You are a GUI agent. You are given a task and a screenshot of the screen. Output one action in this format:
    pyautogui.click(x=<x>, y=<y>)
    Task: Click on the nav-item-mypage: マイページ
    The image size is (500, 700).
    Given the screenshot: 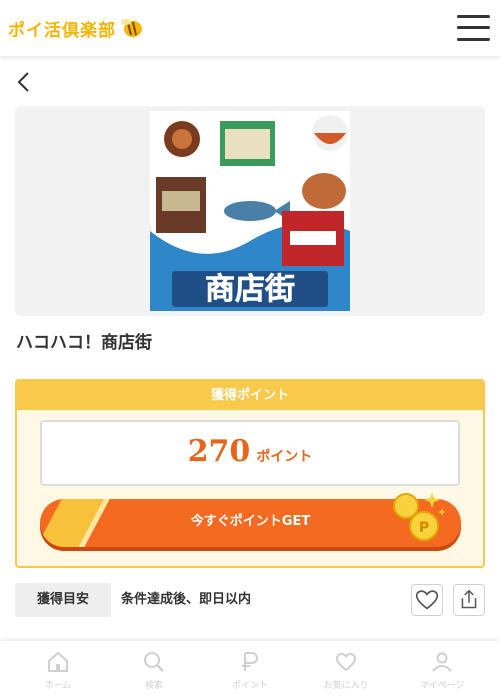 What is the action you would take?
    pyautogui.click(x=442, y=670)
    